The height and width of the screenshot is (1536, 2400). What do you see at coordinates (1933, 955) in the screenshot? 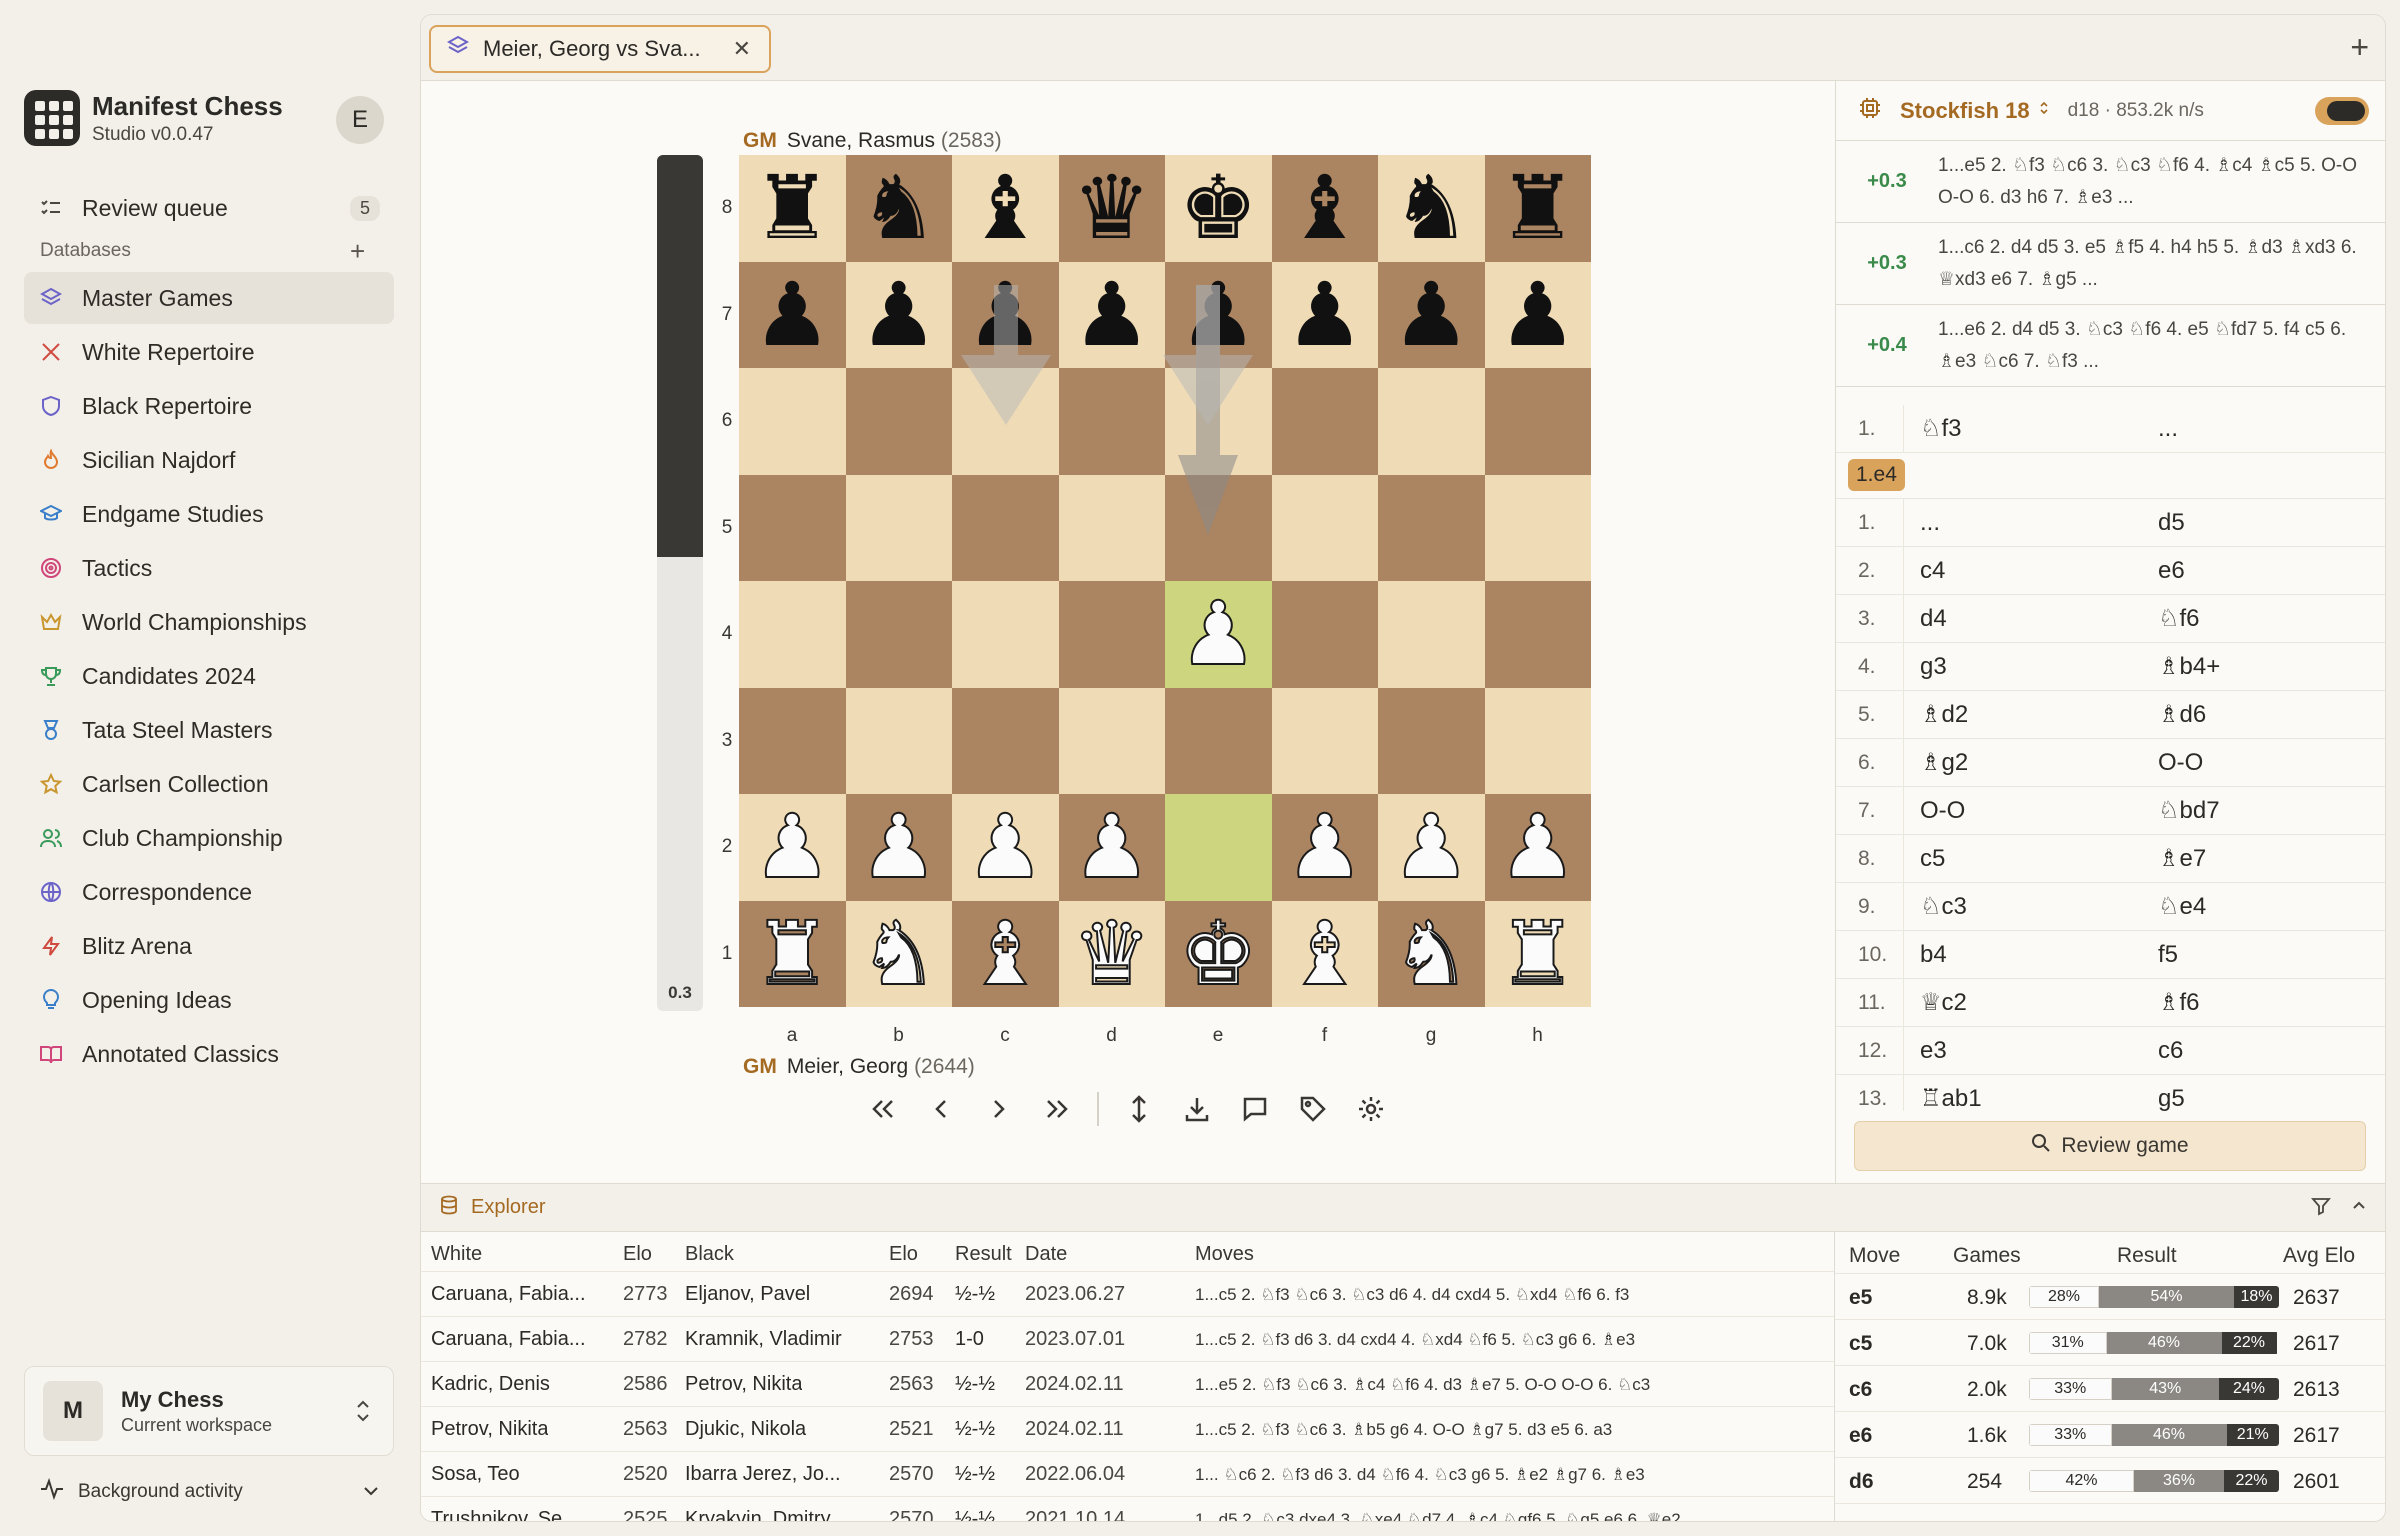
I see `move-white: b4` at bounding box center [1933, 955].